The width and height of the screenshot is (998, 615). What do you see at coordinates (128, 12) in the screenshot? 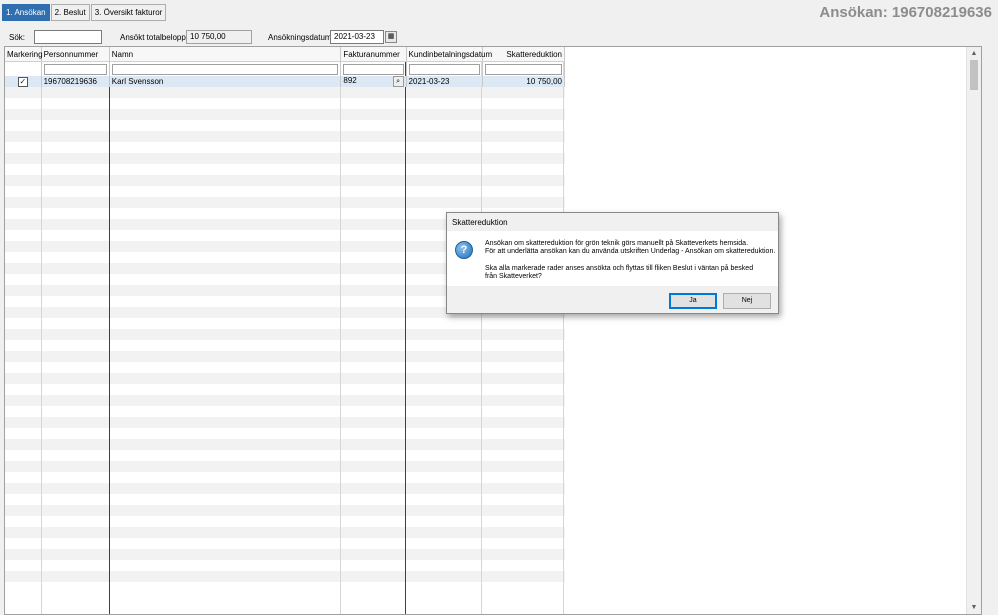
I see `tab-oversikt-fakturor: 3. Översikt fakturor` at bounding box center [128, 12].